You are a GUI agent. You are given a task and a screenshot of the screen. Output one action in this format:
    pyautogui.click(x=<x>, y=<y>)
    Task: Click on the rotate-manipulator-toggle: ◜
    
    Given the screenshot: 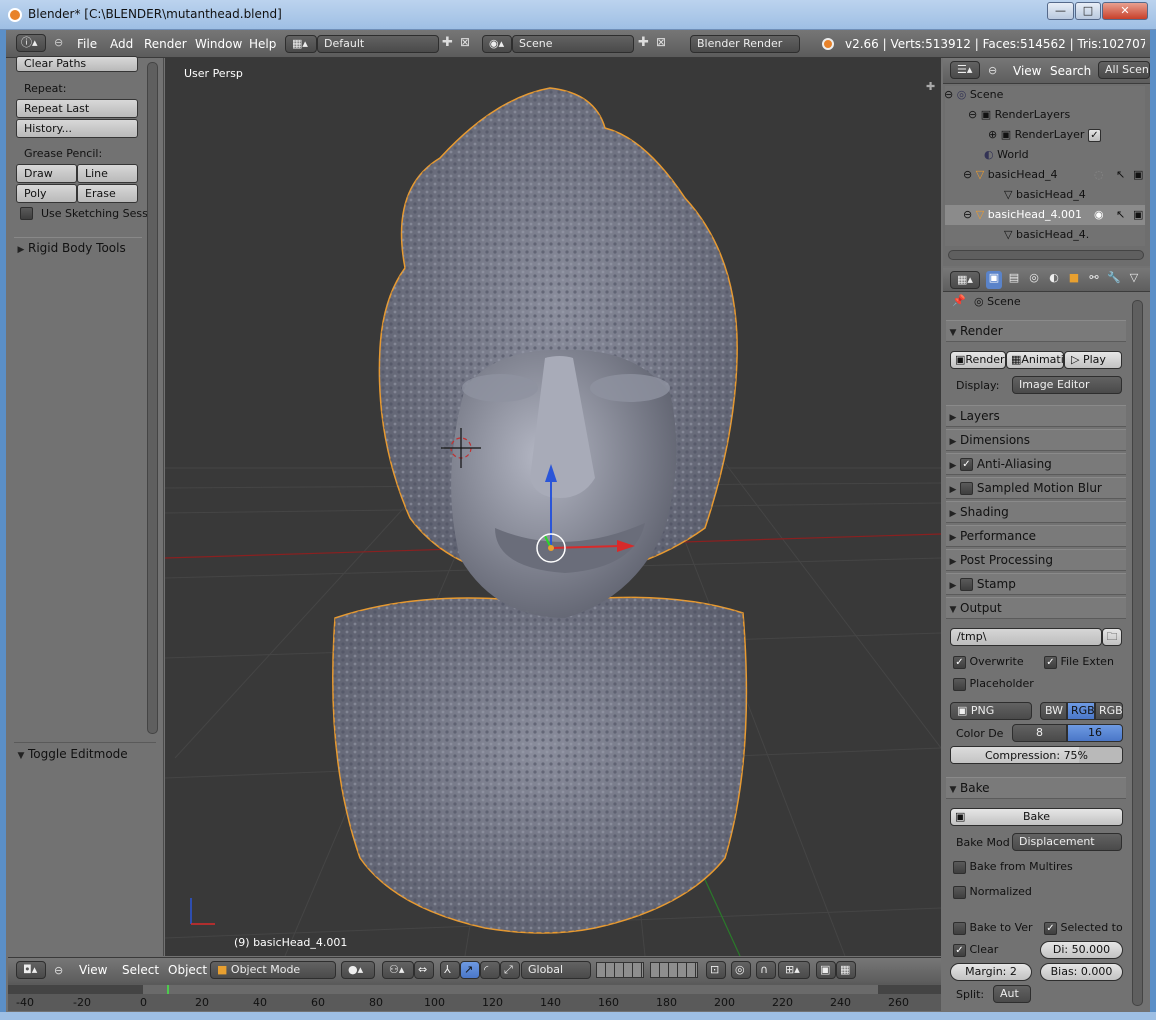 What is the action you would take?
    pyautogui.click(x=490, y=970)
    